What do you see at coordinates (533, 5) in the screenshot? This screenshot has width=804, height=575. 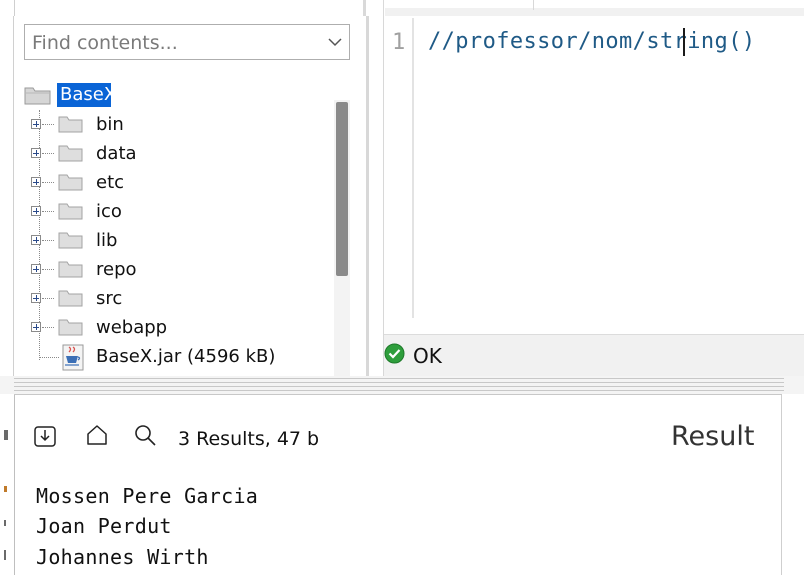 I see `tab-separator` at bounding box center [533, 5].